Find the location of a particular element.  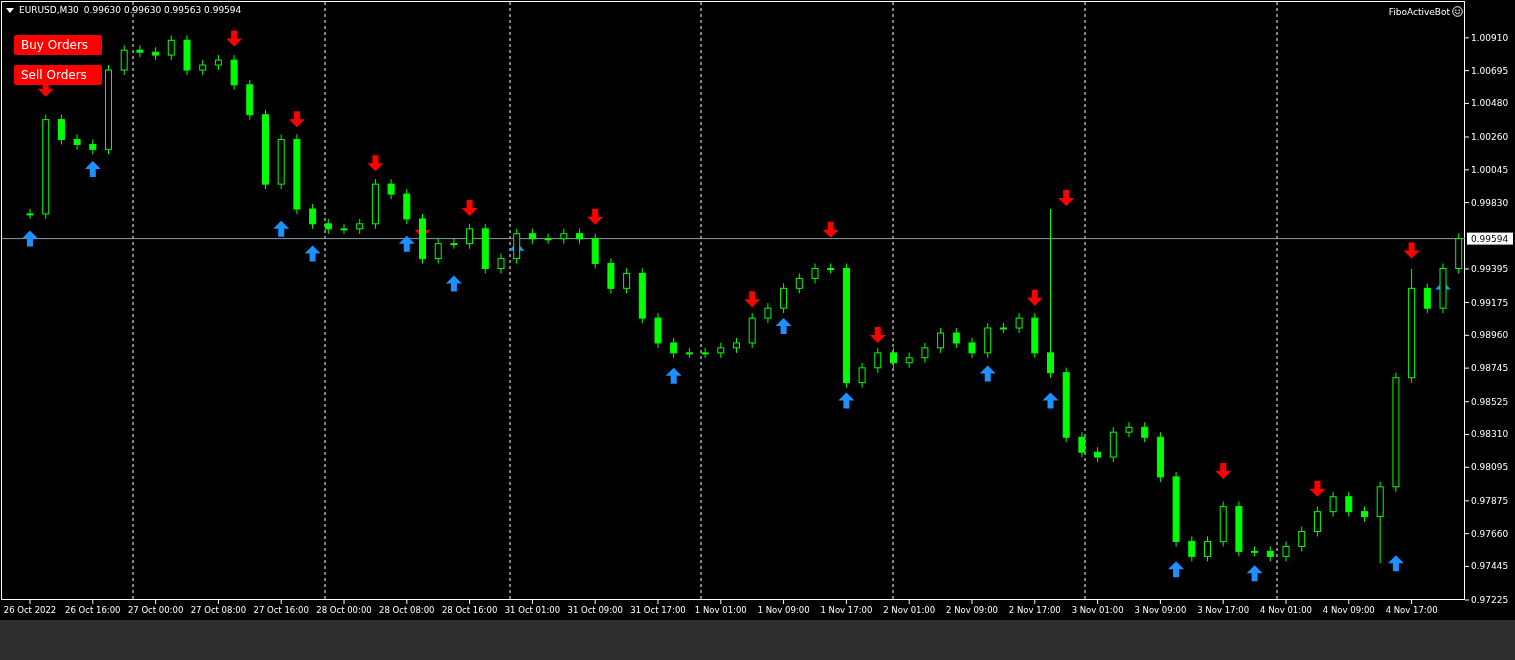

time-label: 2 Nov 09:00 is located at coordinates (972, 610).